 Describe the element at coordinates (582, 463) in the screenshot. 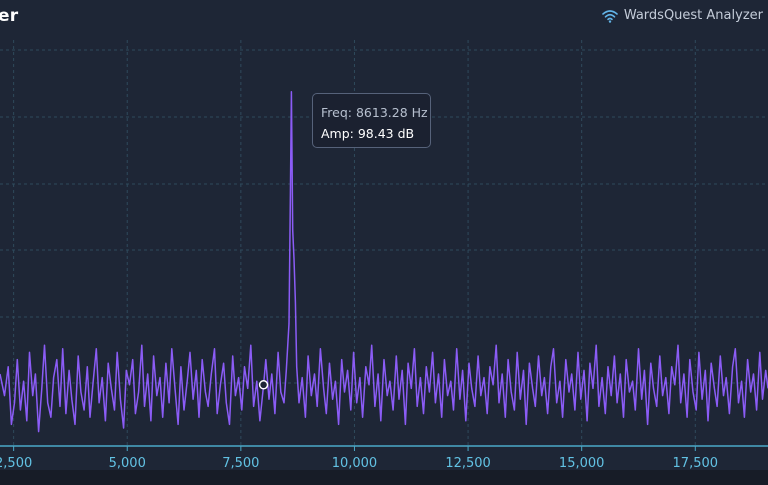

I see `x-tick-label: 15,000` at that location.